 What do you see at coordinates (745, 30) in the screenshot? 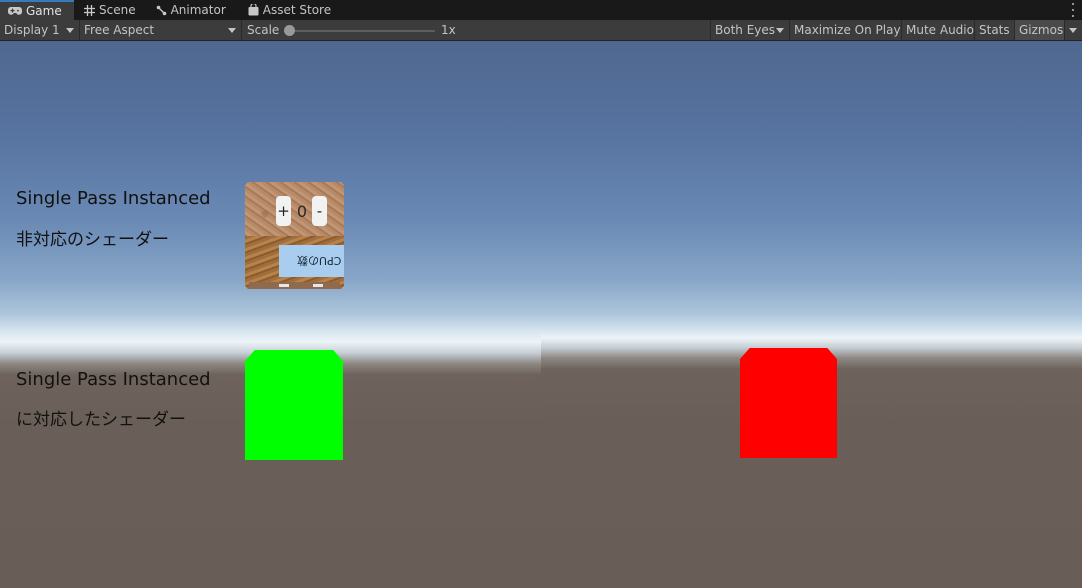
I see `eyes-dropdown-value: Both Eyes` at bounding box center [745, 30].